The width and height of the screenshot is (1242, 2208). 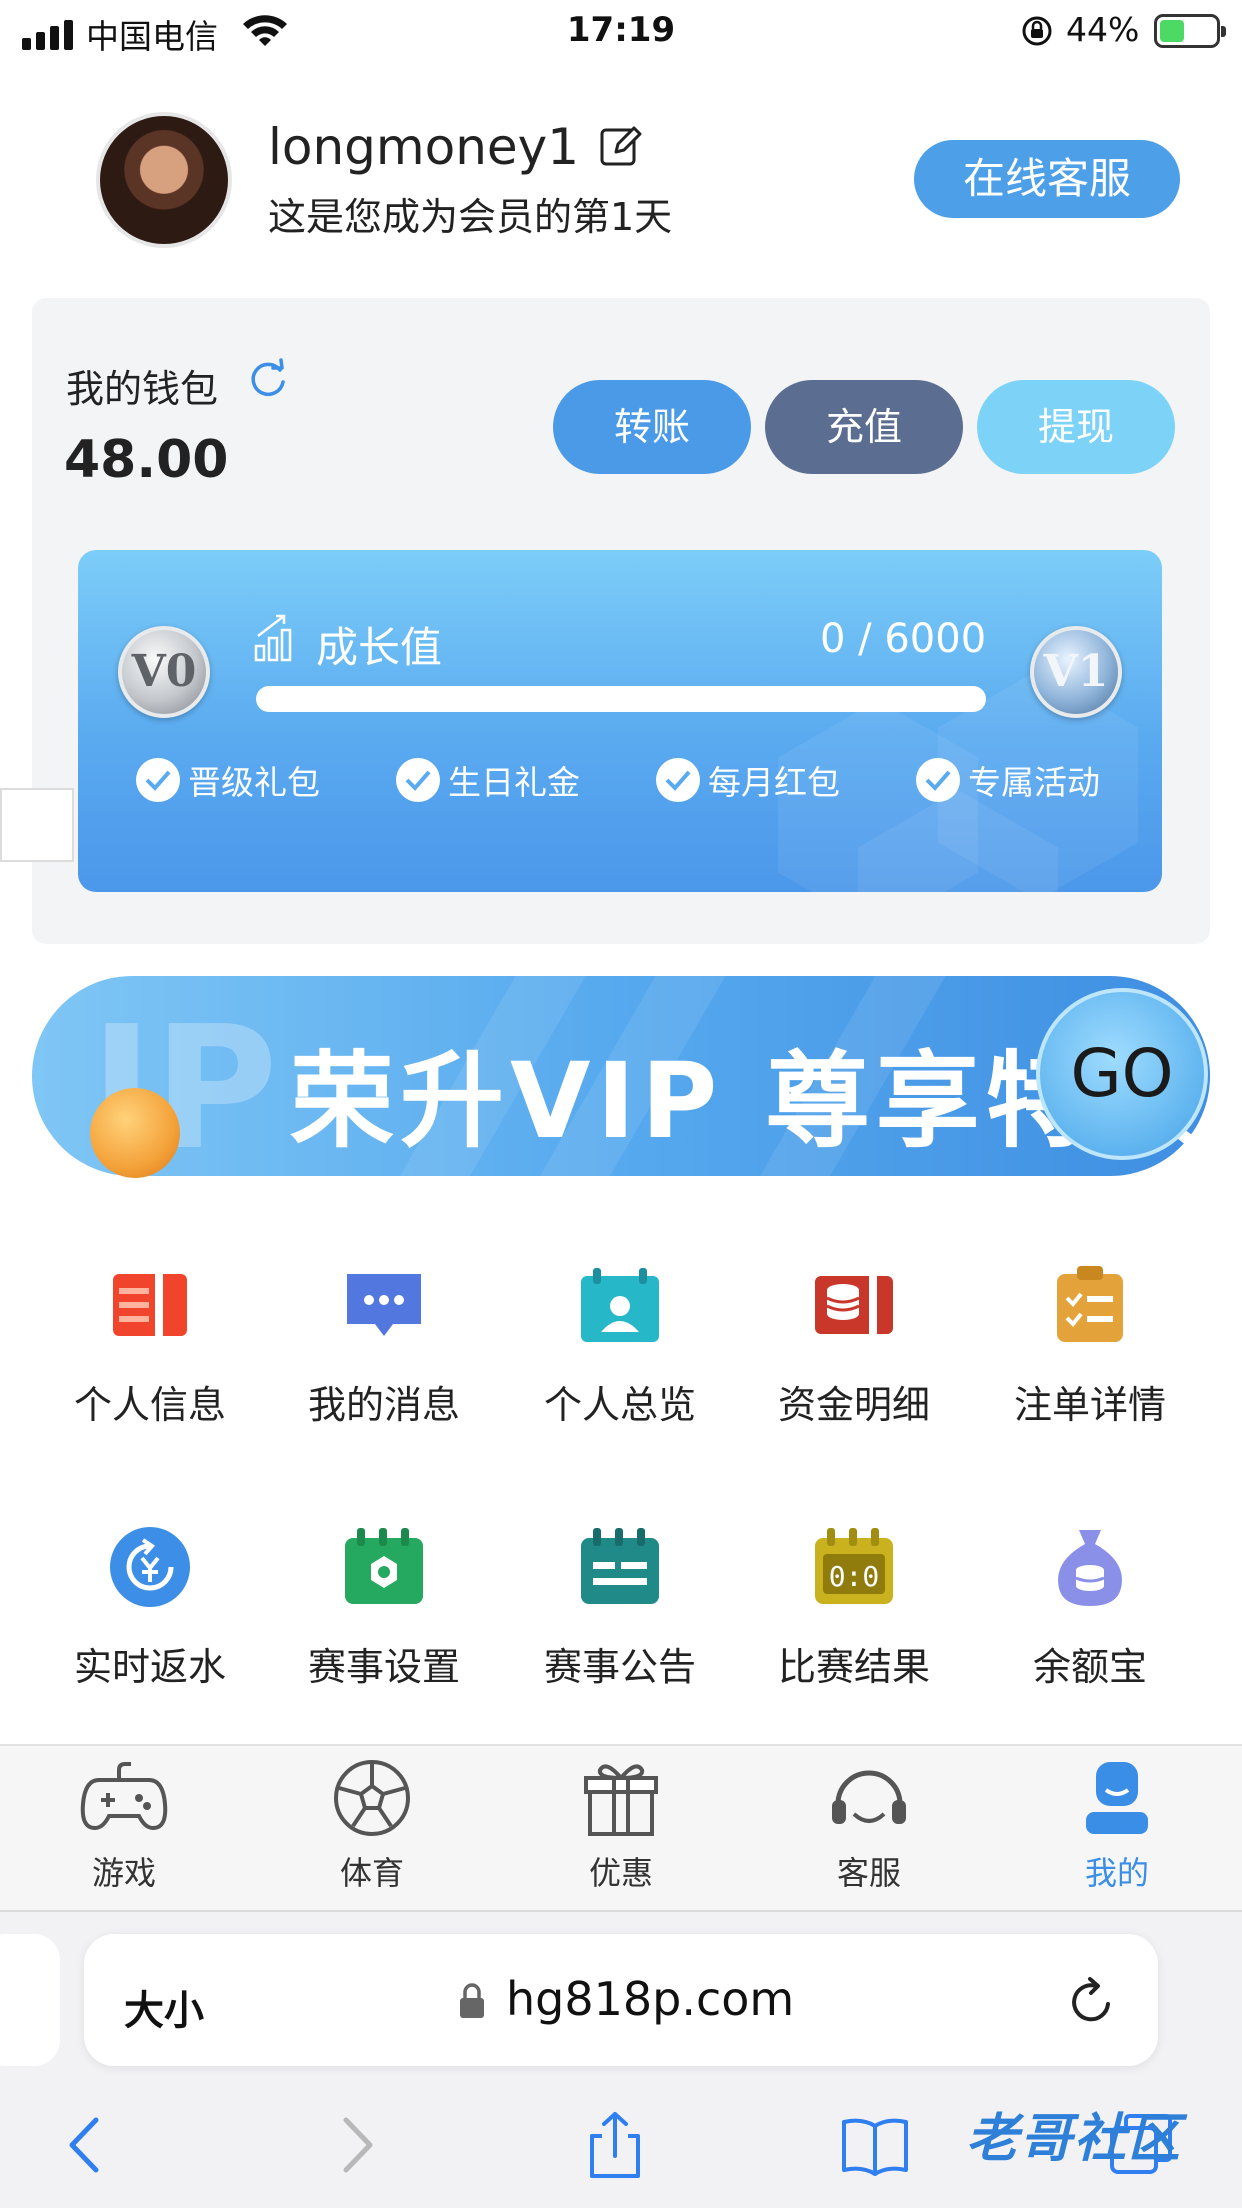 I want to click on online-service-button: 在线客服, so click(x=1047, y=179).